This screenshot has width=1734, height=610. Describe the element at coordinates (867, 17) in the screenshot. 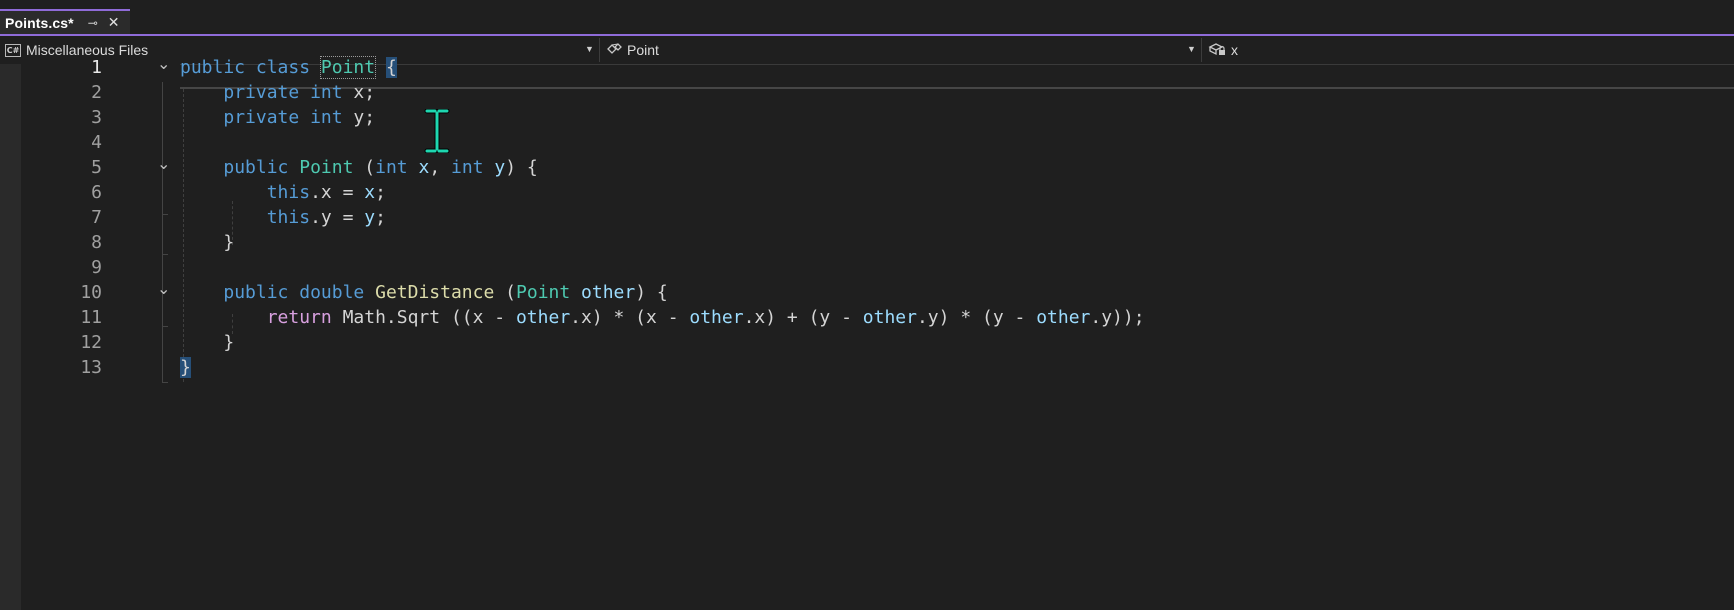

I see `document-tab-bar: Points.cs* ⊸ ✕` at that location.